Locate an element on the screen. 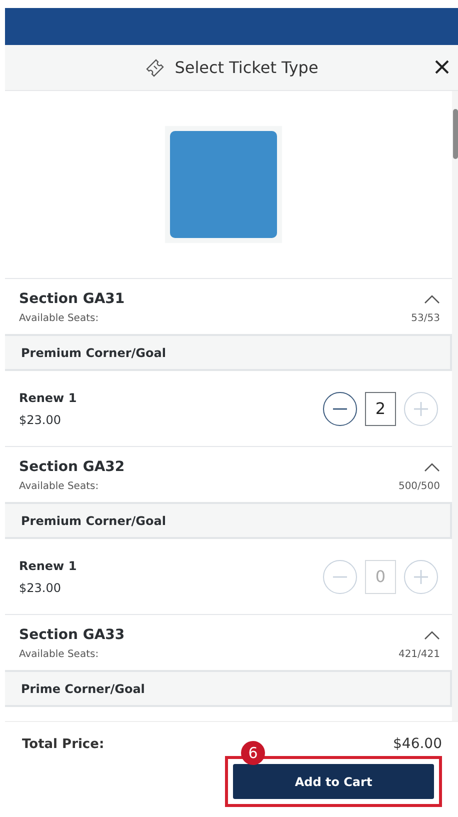 This screenshot has width=458, height=817. step-badge: 6 is located at coordinates (253, 753).